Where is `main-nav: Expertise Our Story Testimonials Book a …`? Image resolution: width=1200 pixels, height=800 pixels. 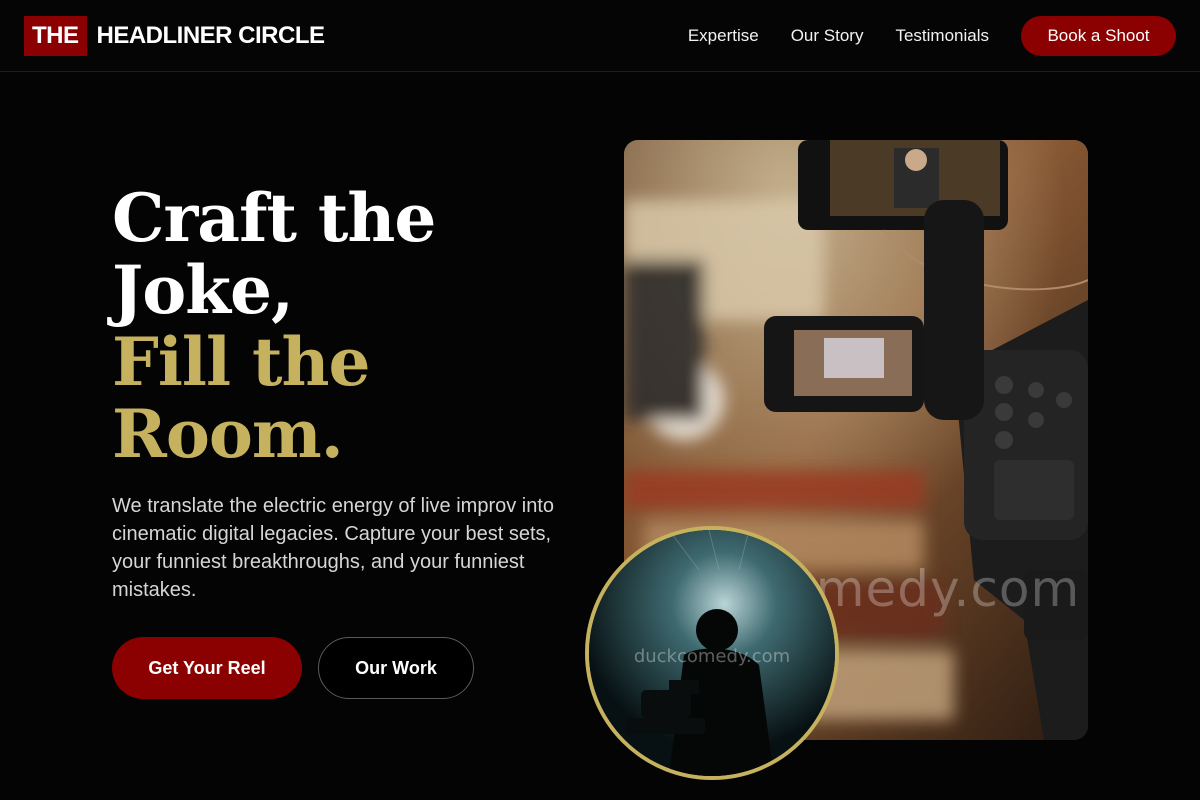
main-nav: Expertise Our Story Testimonials Book a … is located at coordinates (932, 36).